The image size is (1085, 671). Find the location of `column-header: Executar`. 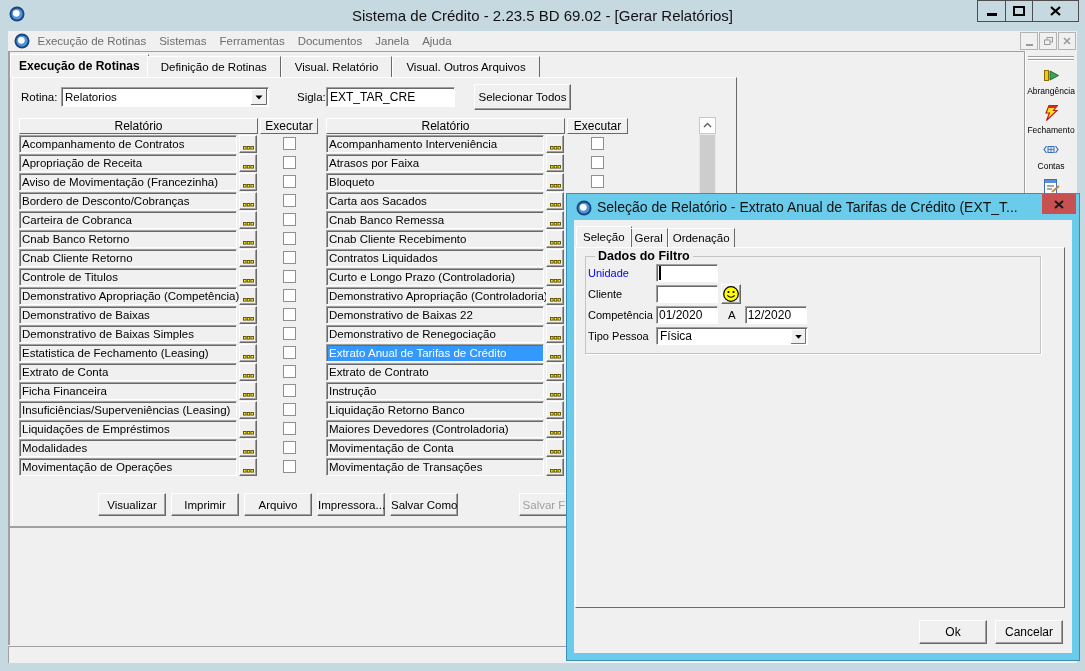

column-header: Executar is located at coordinates (289, 126).